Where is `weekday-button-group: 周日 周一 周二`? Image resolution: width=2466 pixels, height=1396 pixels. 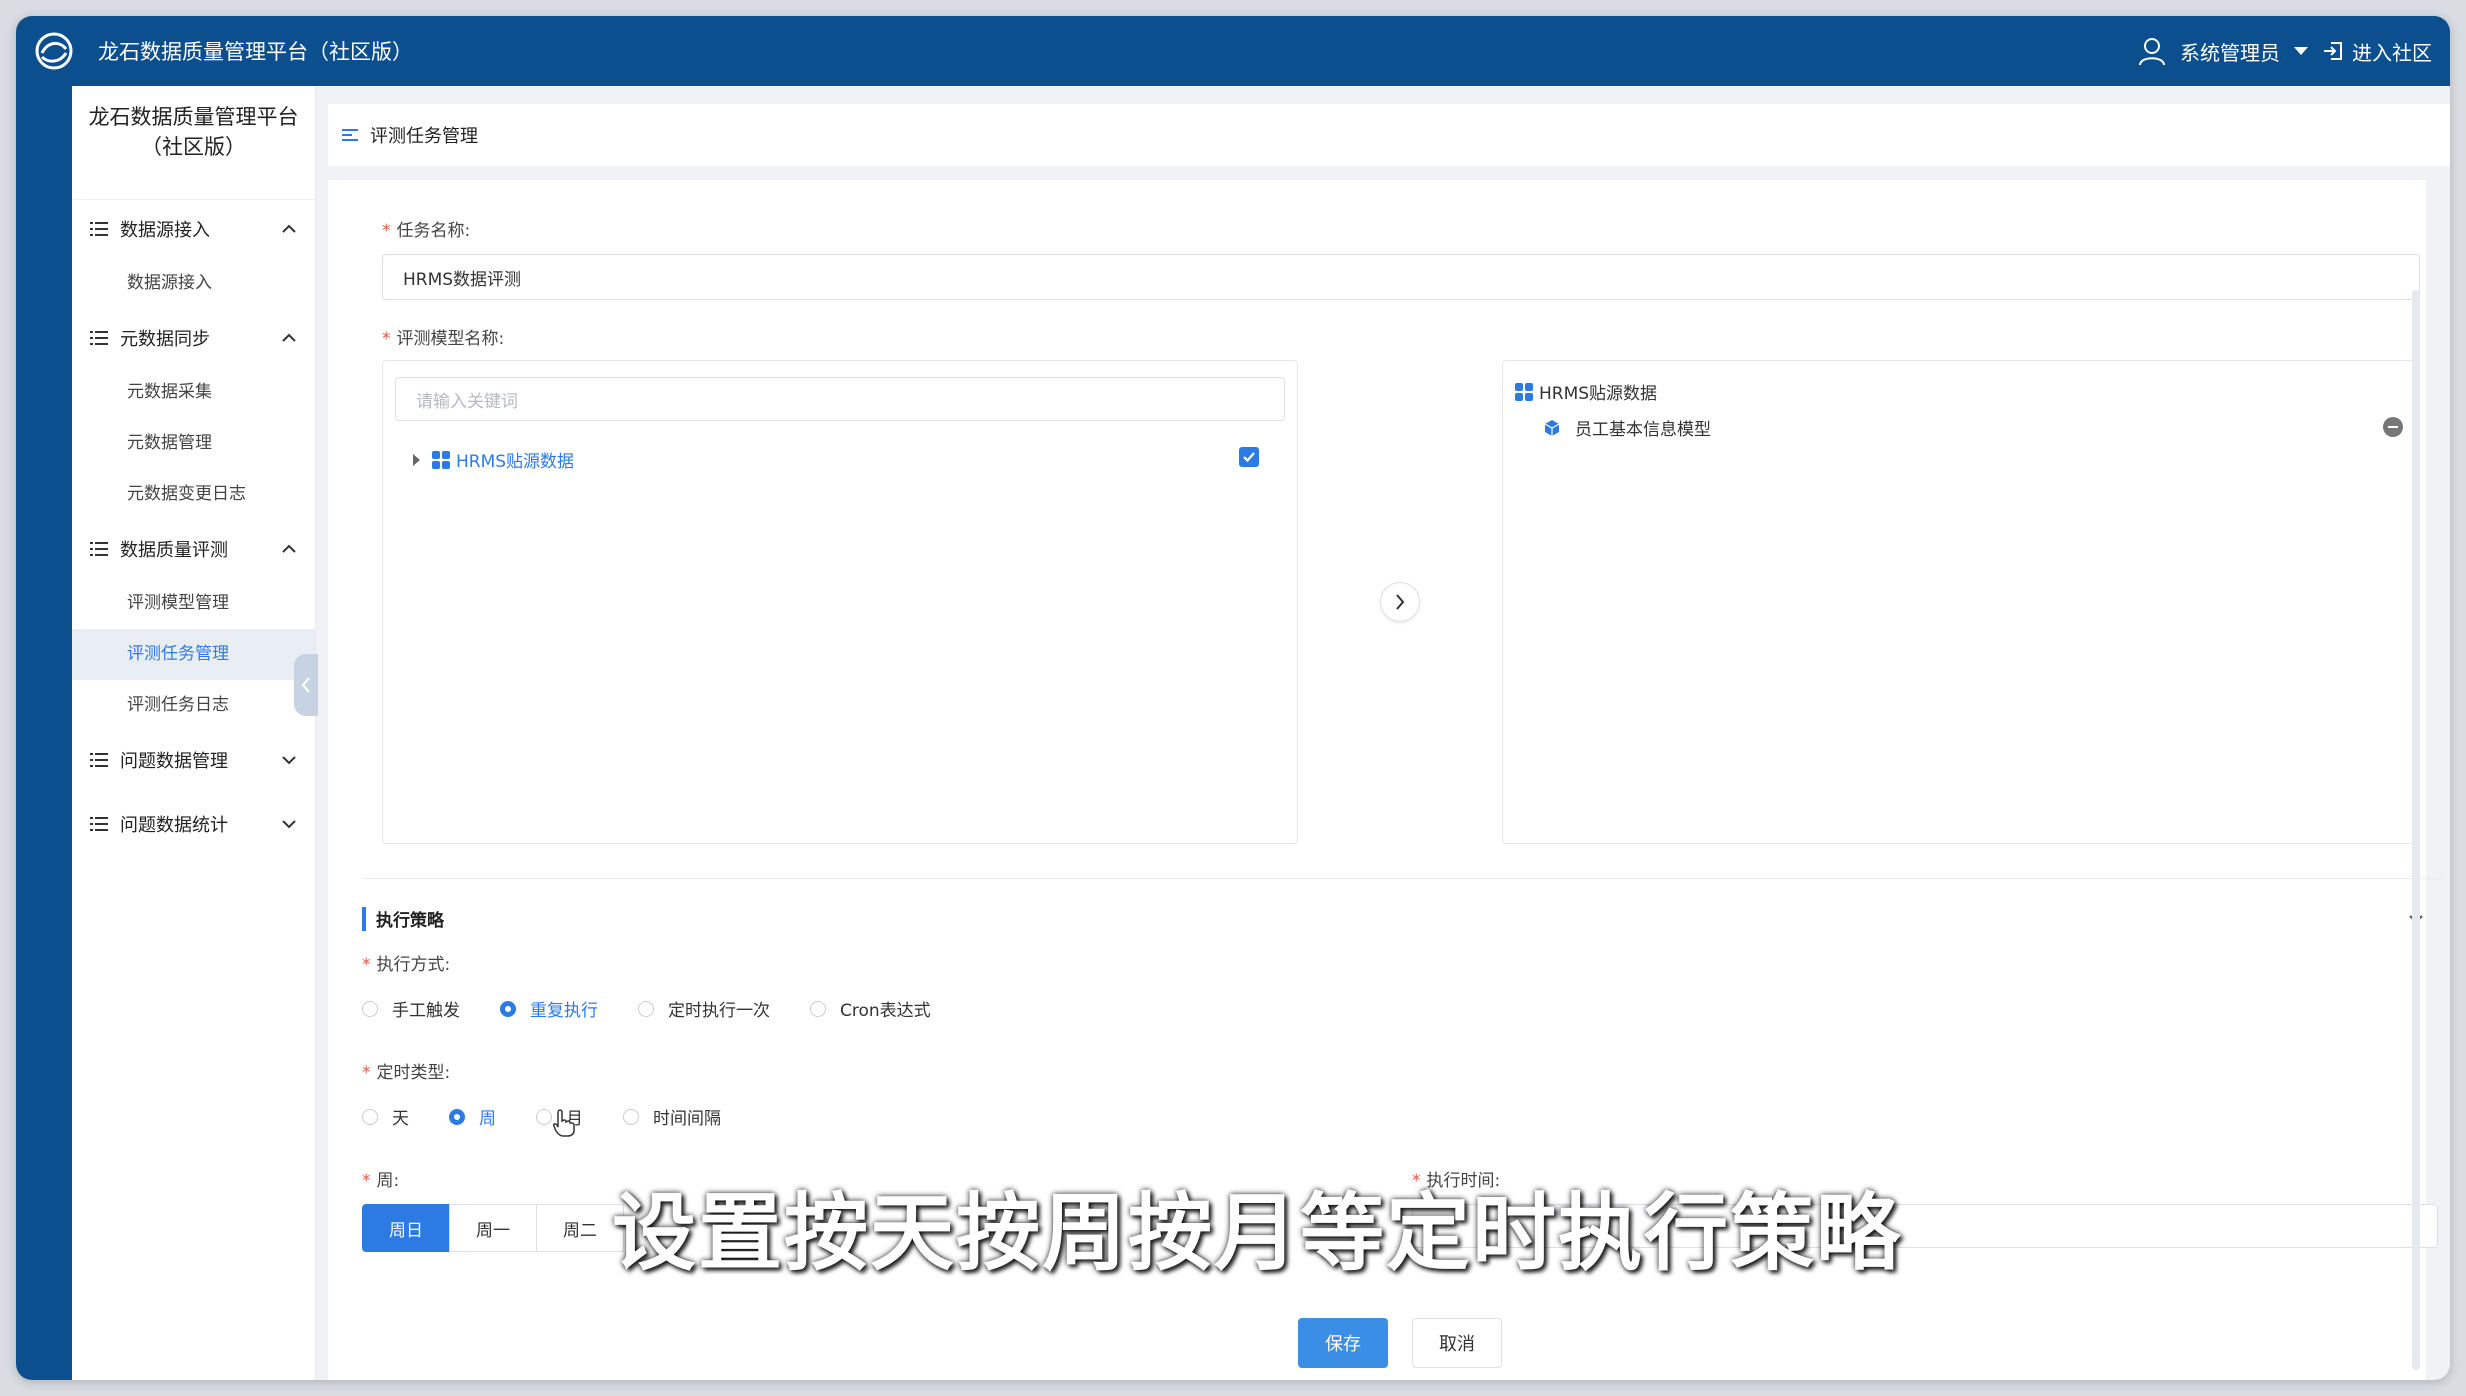 weekday-button-group: 周日 周一 周二 is located at coordinates (493, 1228).